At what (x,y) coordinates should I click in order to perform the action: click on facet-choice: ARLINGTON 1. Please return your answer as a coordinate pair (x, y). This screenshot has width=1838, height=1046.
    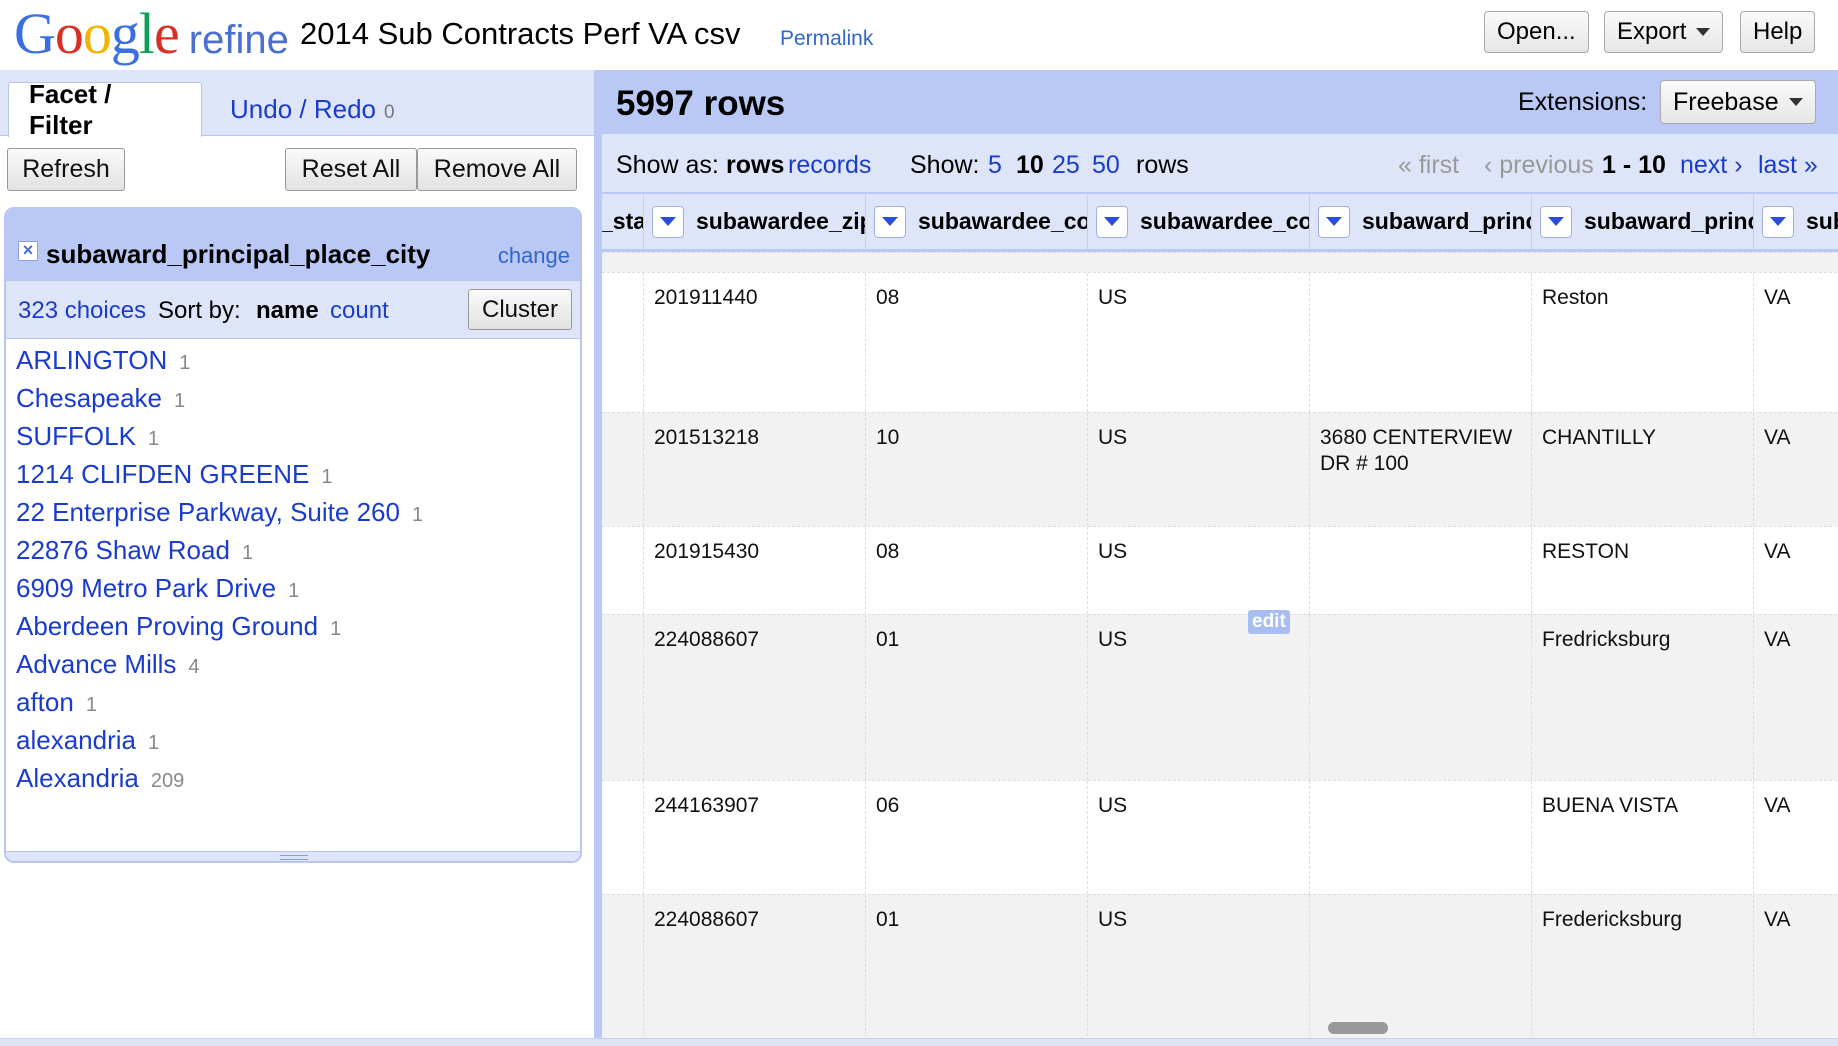
    Looking at the image, I should click on (293, 358).